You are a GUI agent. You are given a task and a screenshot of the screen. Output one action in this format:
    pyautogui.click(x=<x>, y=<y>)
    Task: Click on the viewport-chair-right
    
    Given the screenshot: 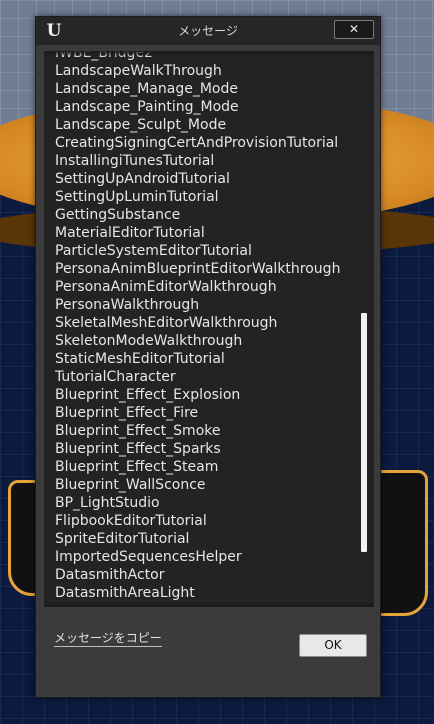 What is the action you would take?
    pyautogui.click(x=403, y=543)
    